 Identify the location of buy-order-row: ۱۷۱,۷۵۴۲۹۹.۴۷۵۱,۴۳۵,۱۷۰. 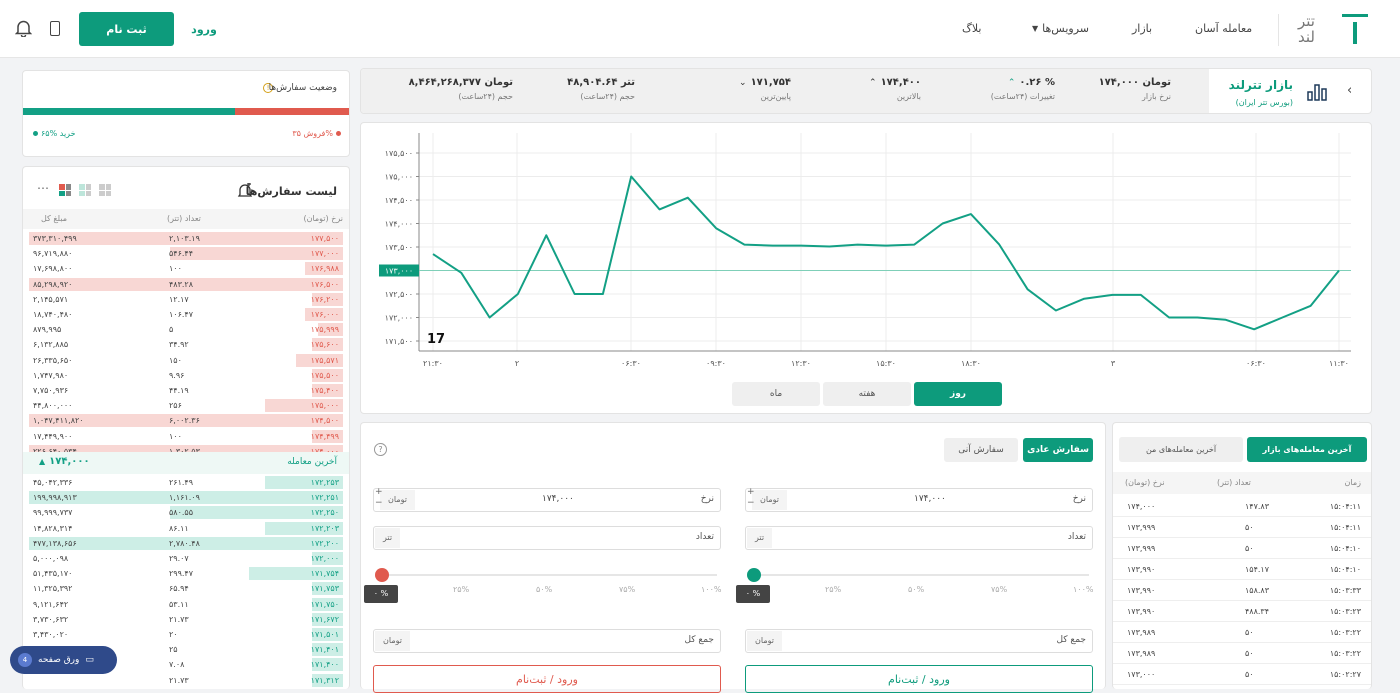
(186, 573).